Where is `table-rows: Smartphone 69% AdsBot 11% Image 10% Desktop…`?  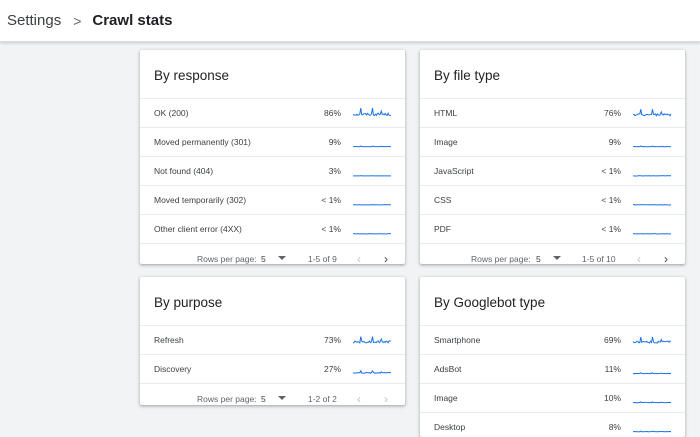
table-rows: Smartphone 69% AdsBot 11% Image 10% Desktop… is located at coordinates (552, 381).